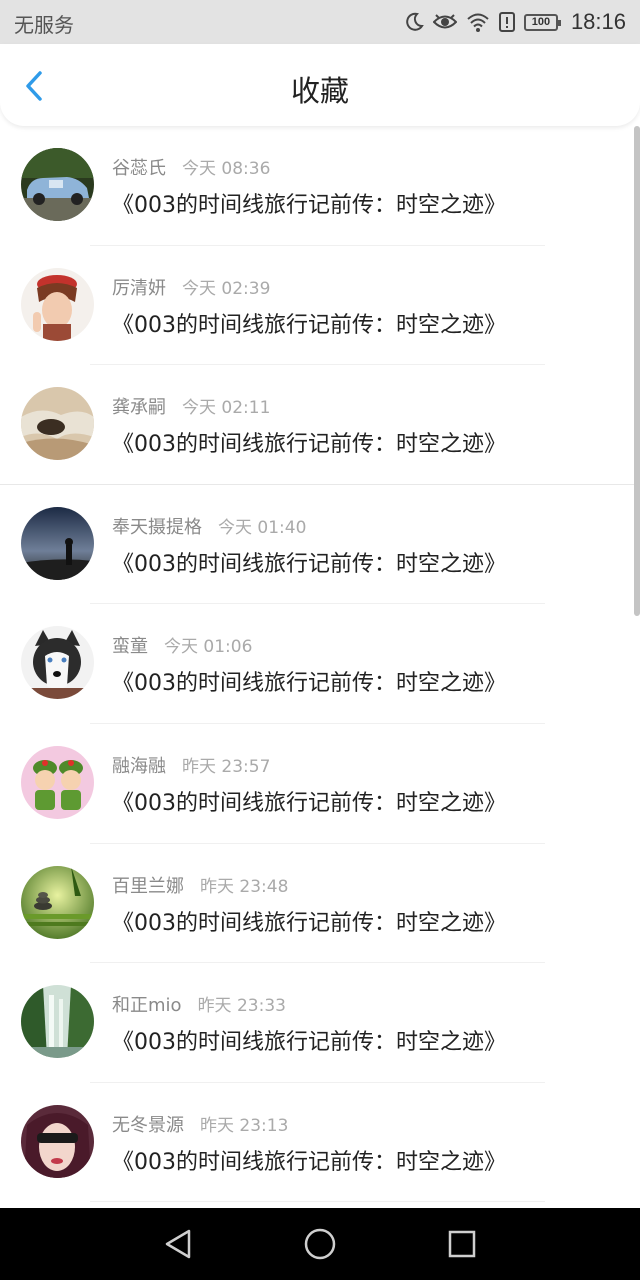  I want to click on user-name: 融海融 昨天 23:57, so click(191, 765).